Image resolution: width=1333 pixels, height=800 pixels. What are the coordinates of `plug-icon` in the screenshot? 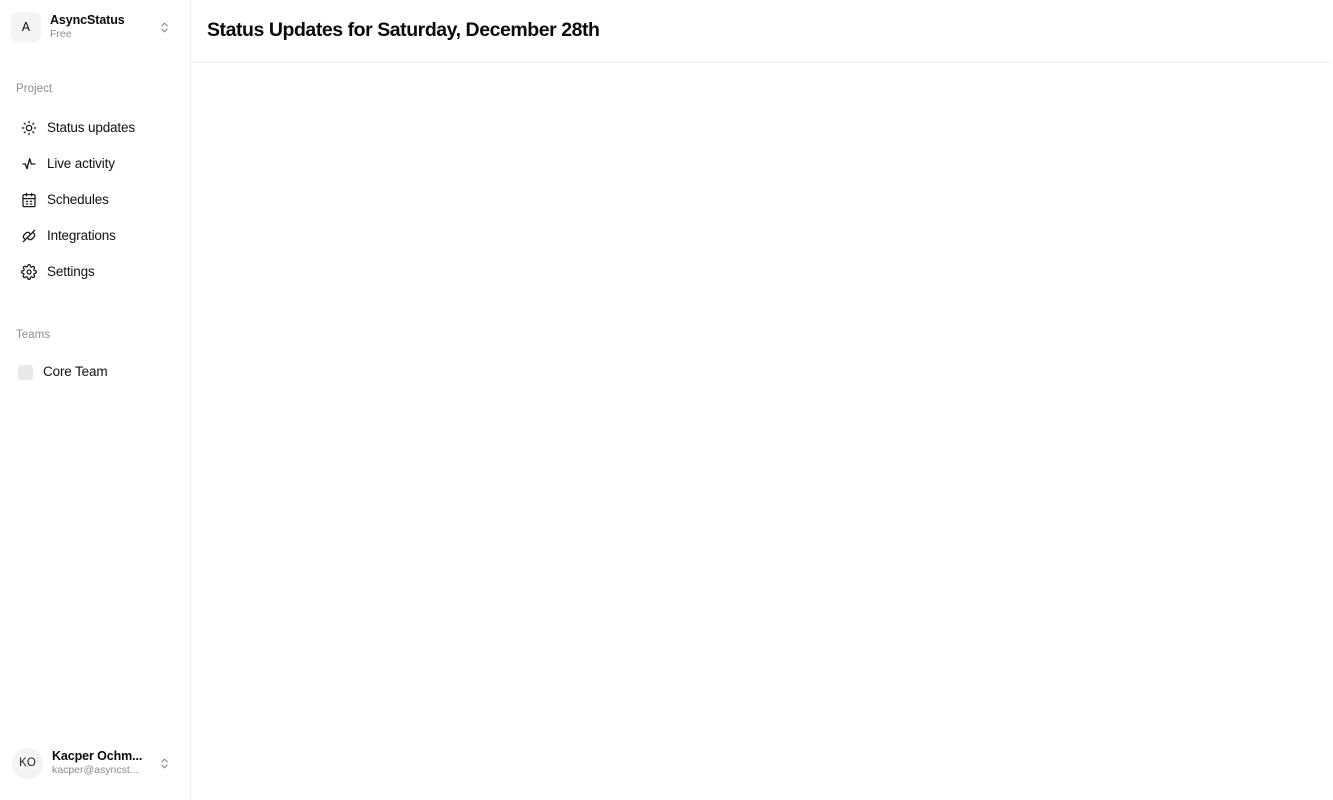 It's located at (28, 235).